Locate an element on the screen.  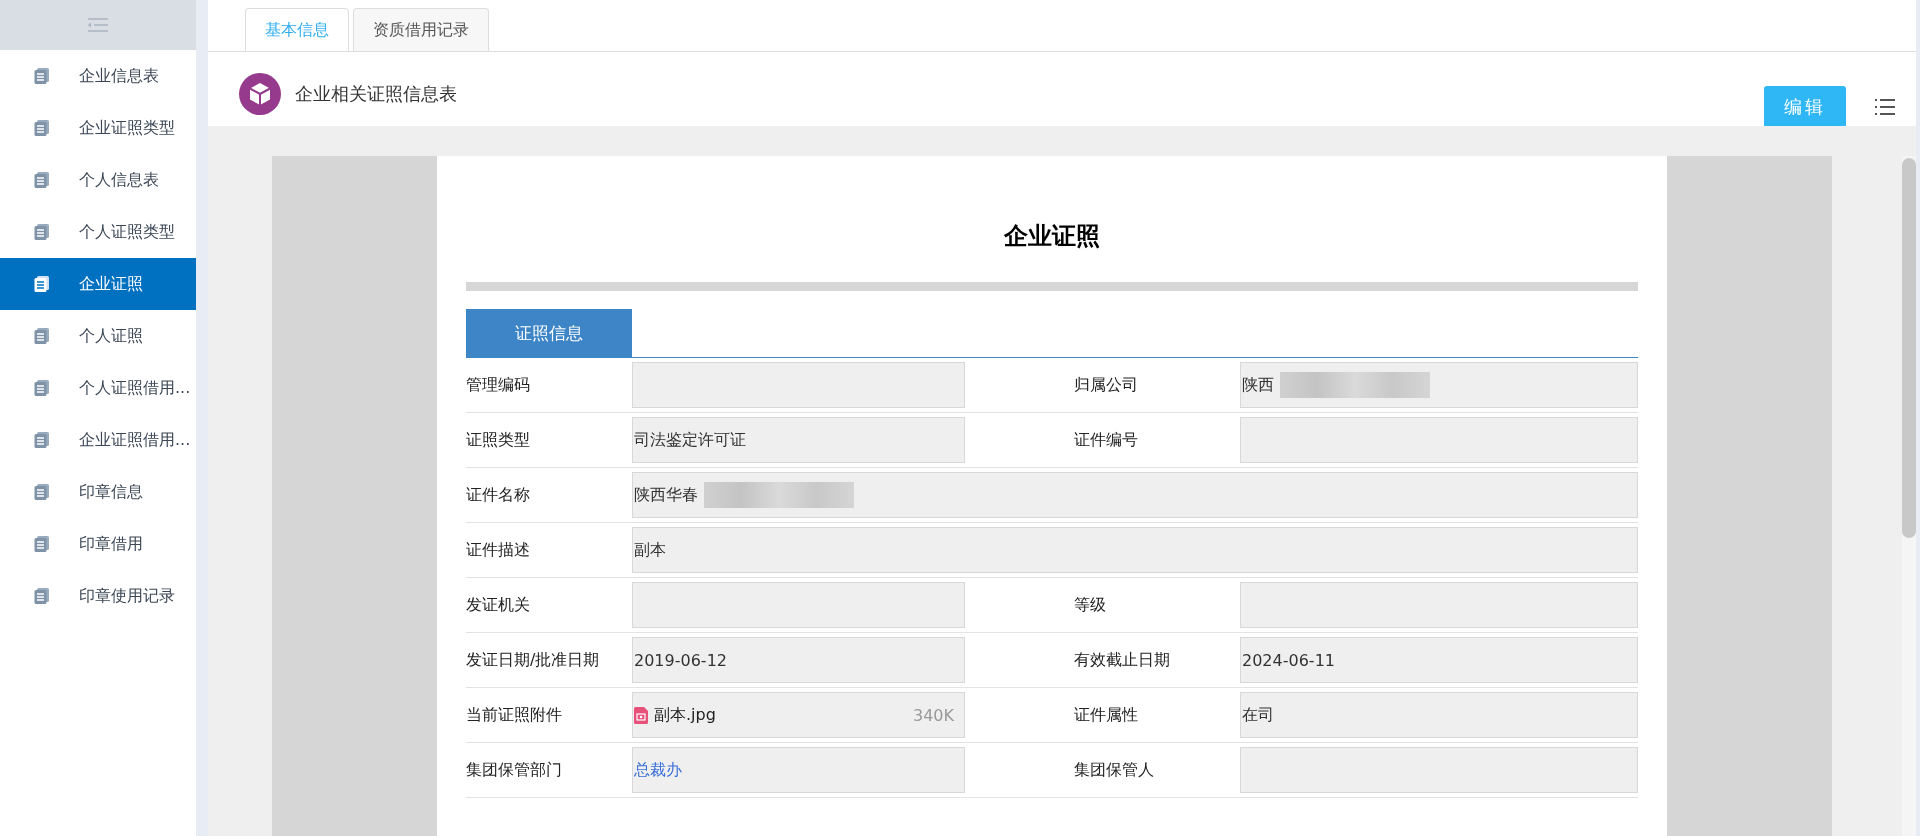
file-size: 340K is located at coordinates (933, 715).